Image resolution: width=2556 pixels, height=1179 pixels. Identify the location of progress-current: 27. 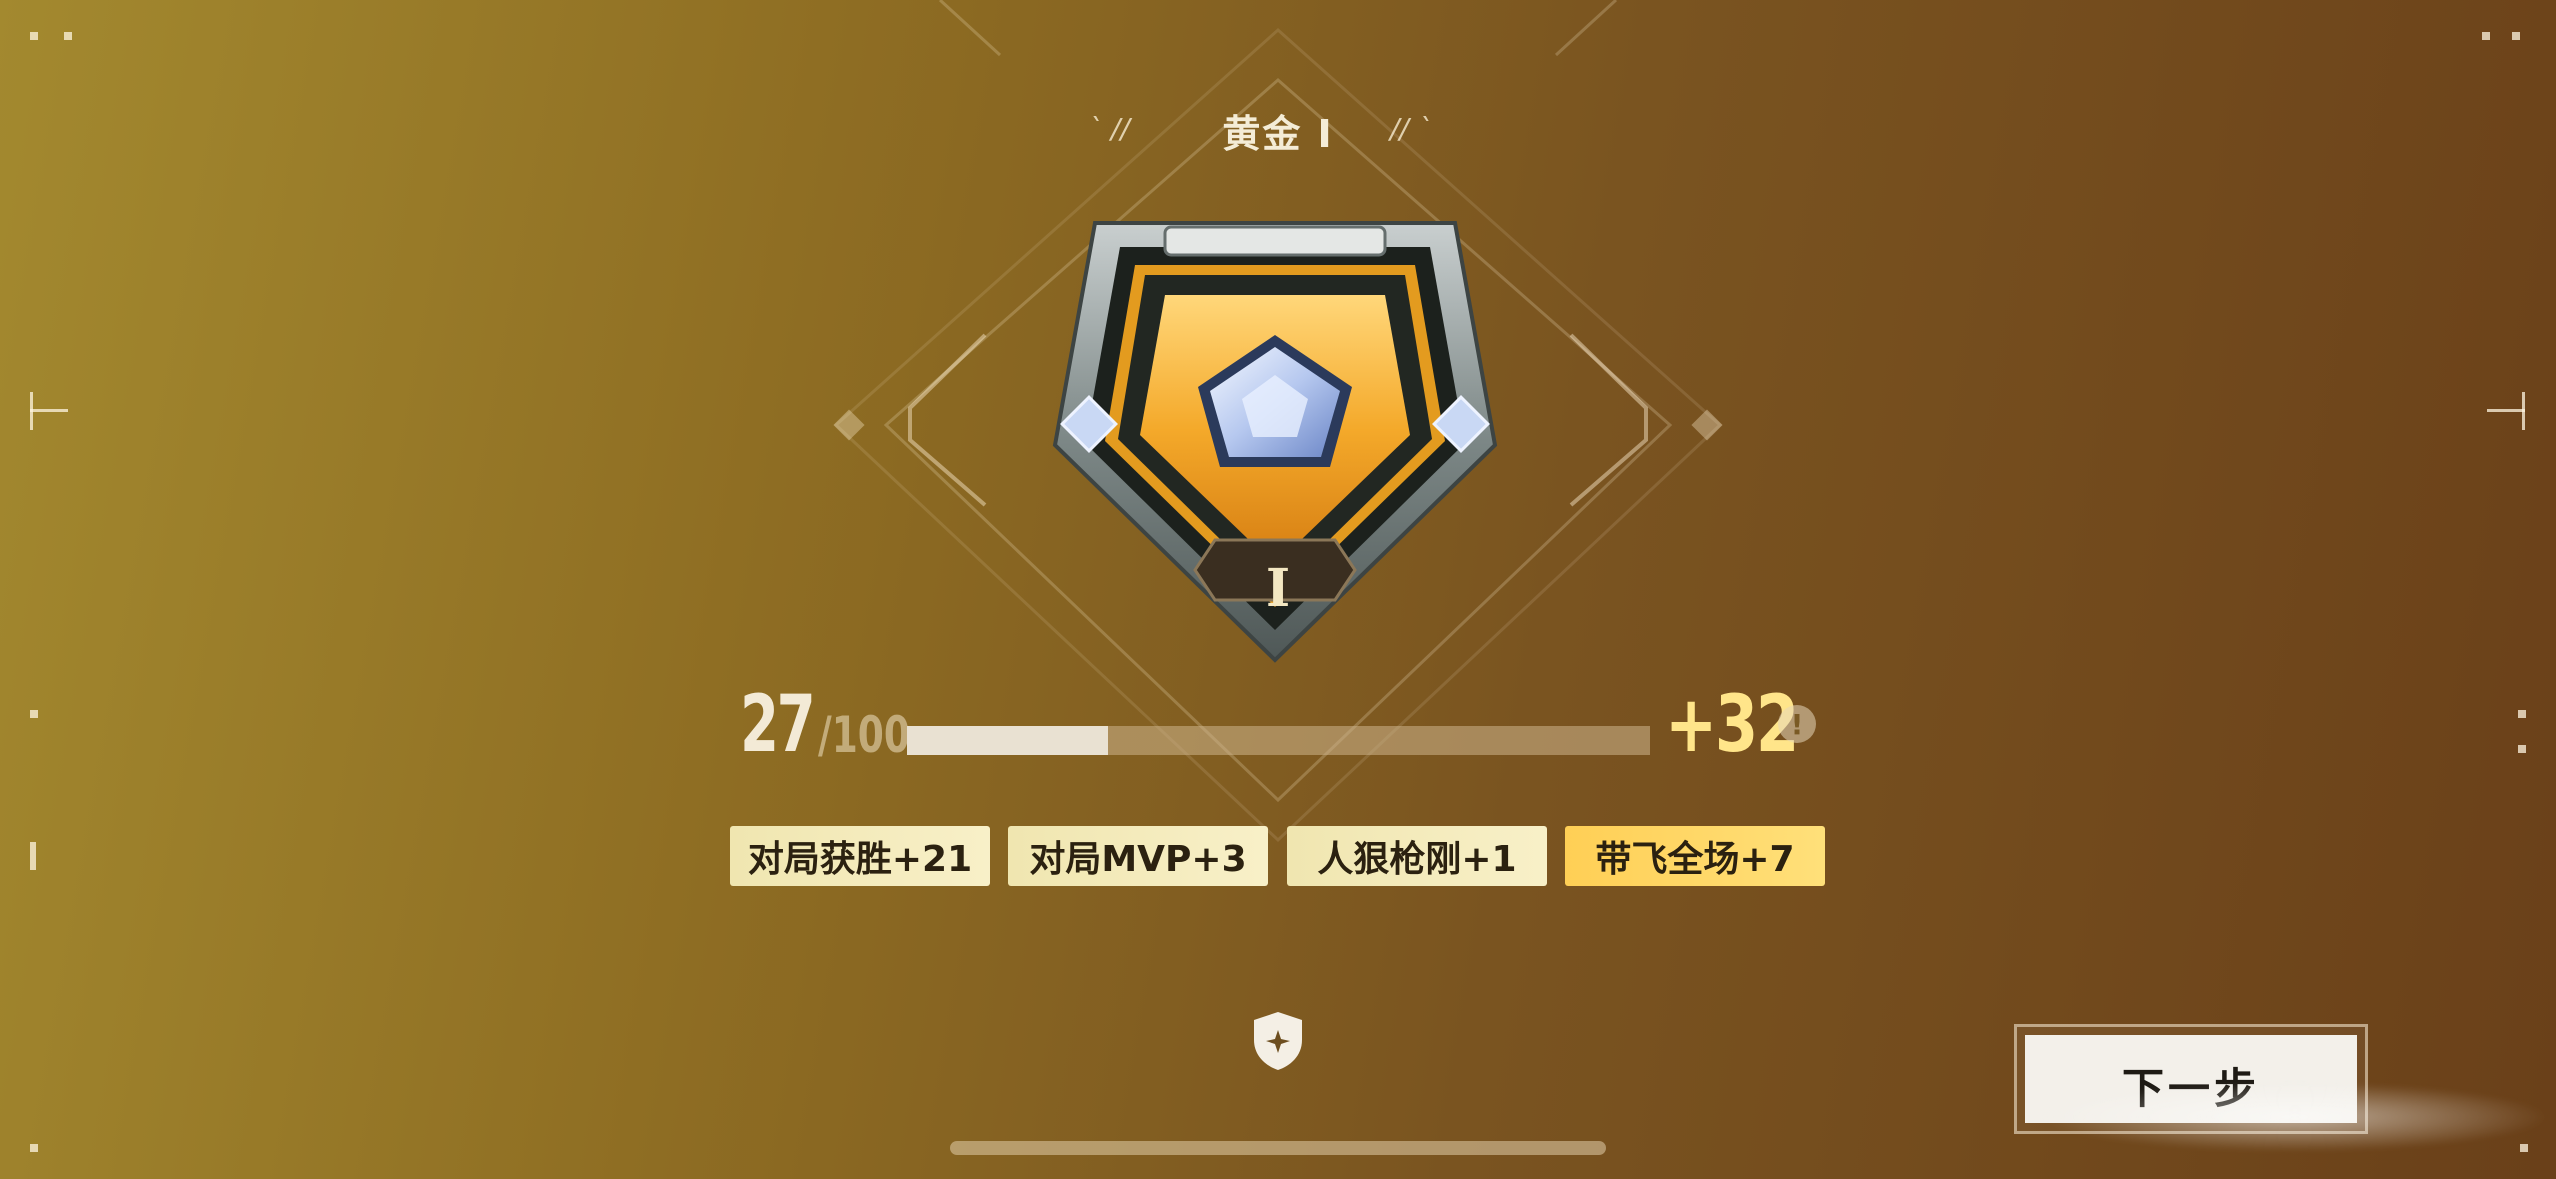
(778, 725).